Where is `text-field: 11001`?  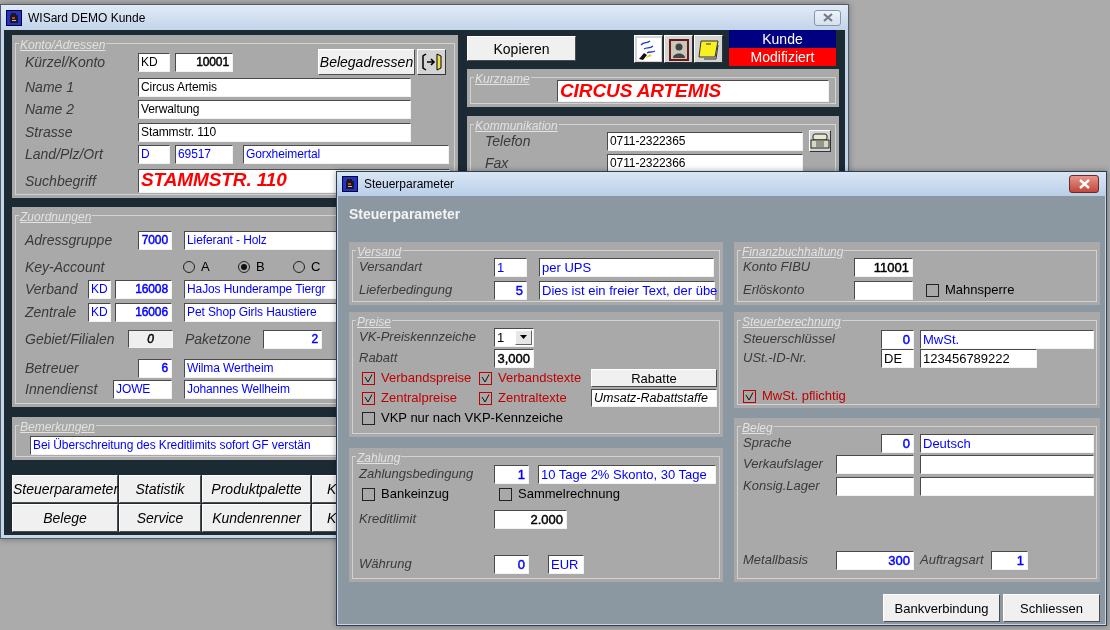
text-field: 11001 is located at coordinates (883, 267).